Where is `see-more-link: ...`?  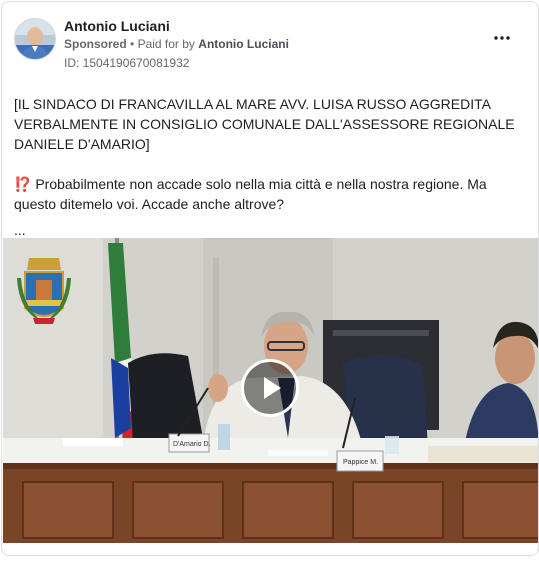 see-more-link: ... is located at coordinates (266, 230).